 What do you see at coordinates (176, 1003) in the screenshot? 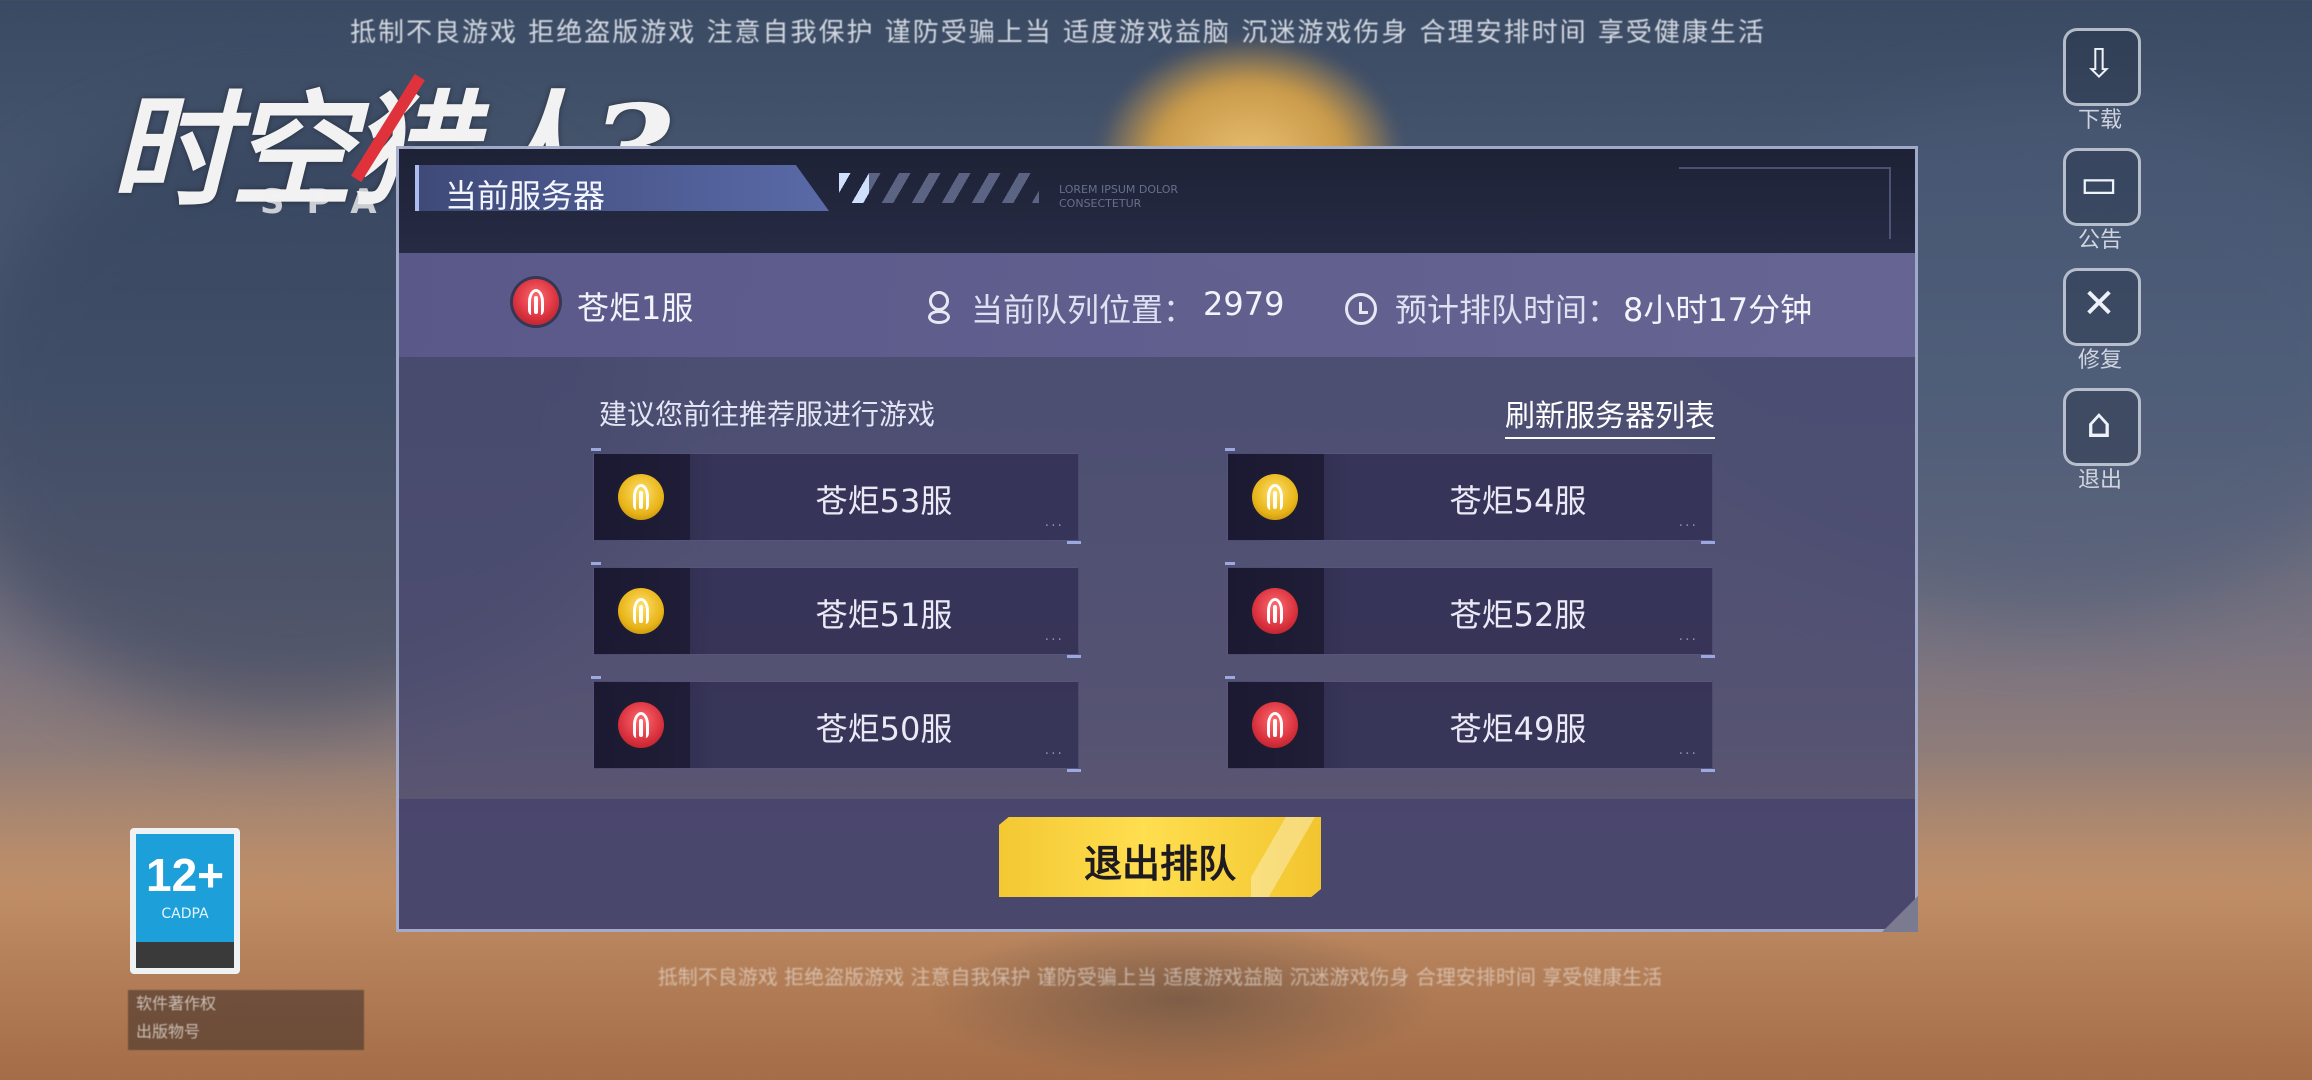
I see `license-note-line: 软件著作权` at bounding box center [176, 1003].